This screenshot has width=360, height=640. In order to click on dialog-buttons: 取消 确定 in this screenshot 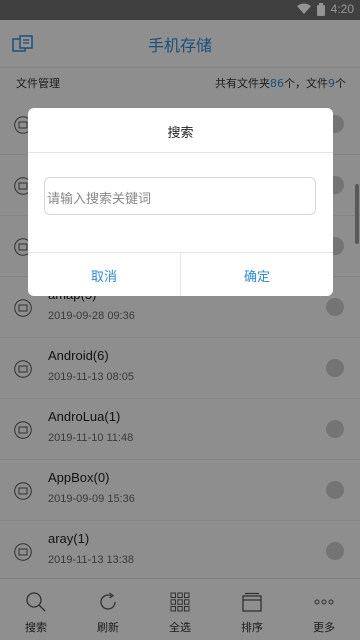, I will do `click(180, 274)`.